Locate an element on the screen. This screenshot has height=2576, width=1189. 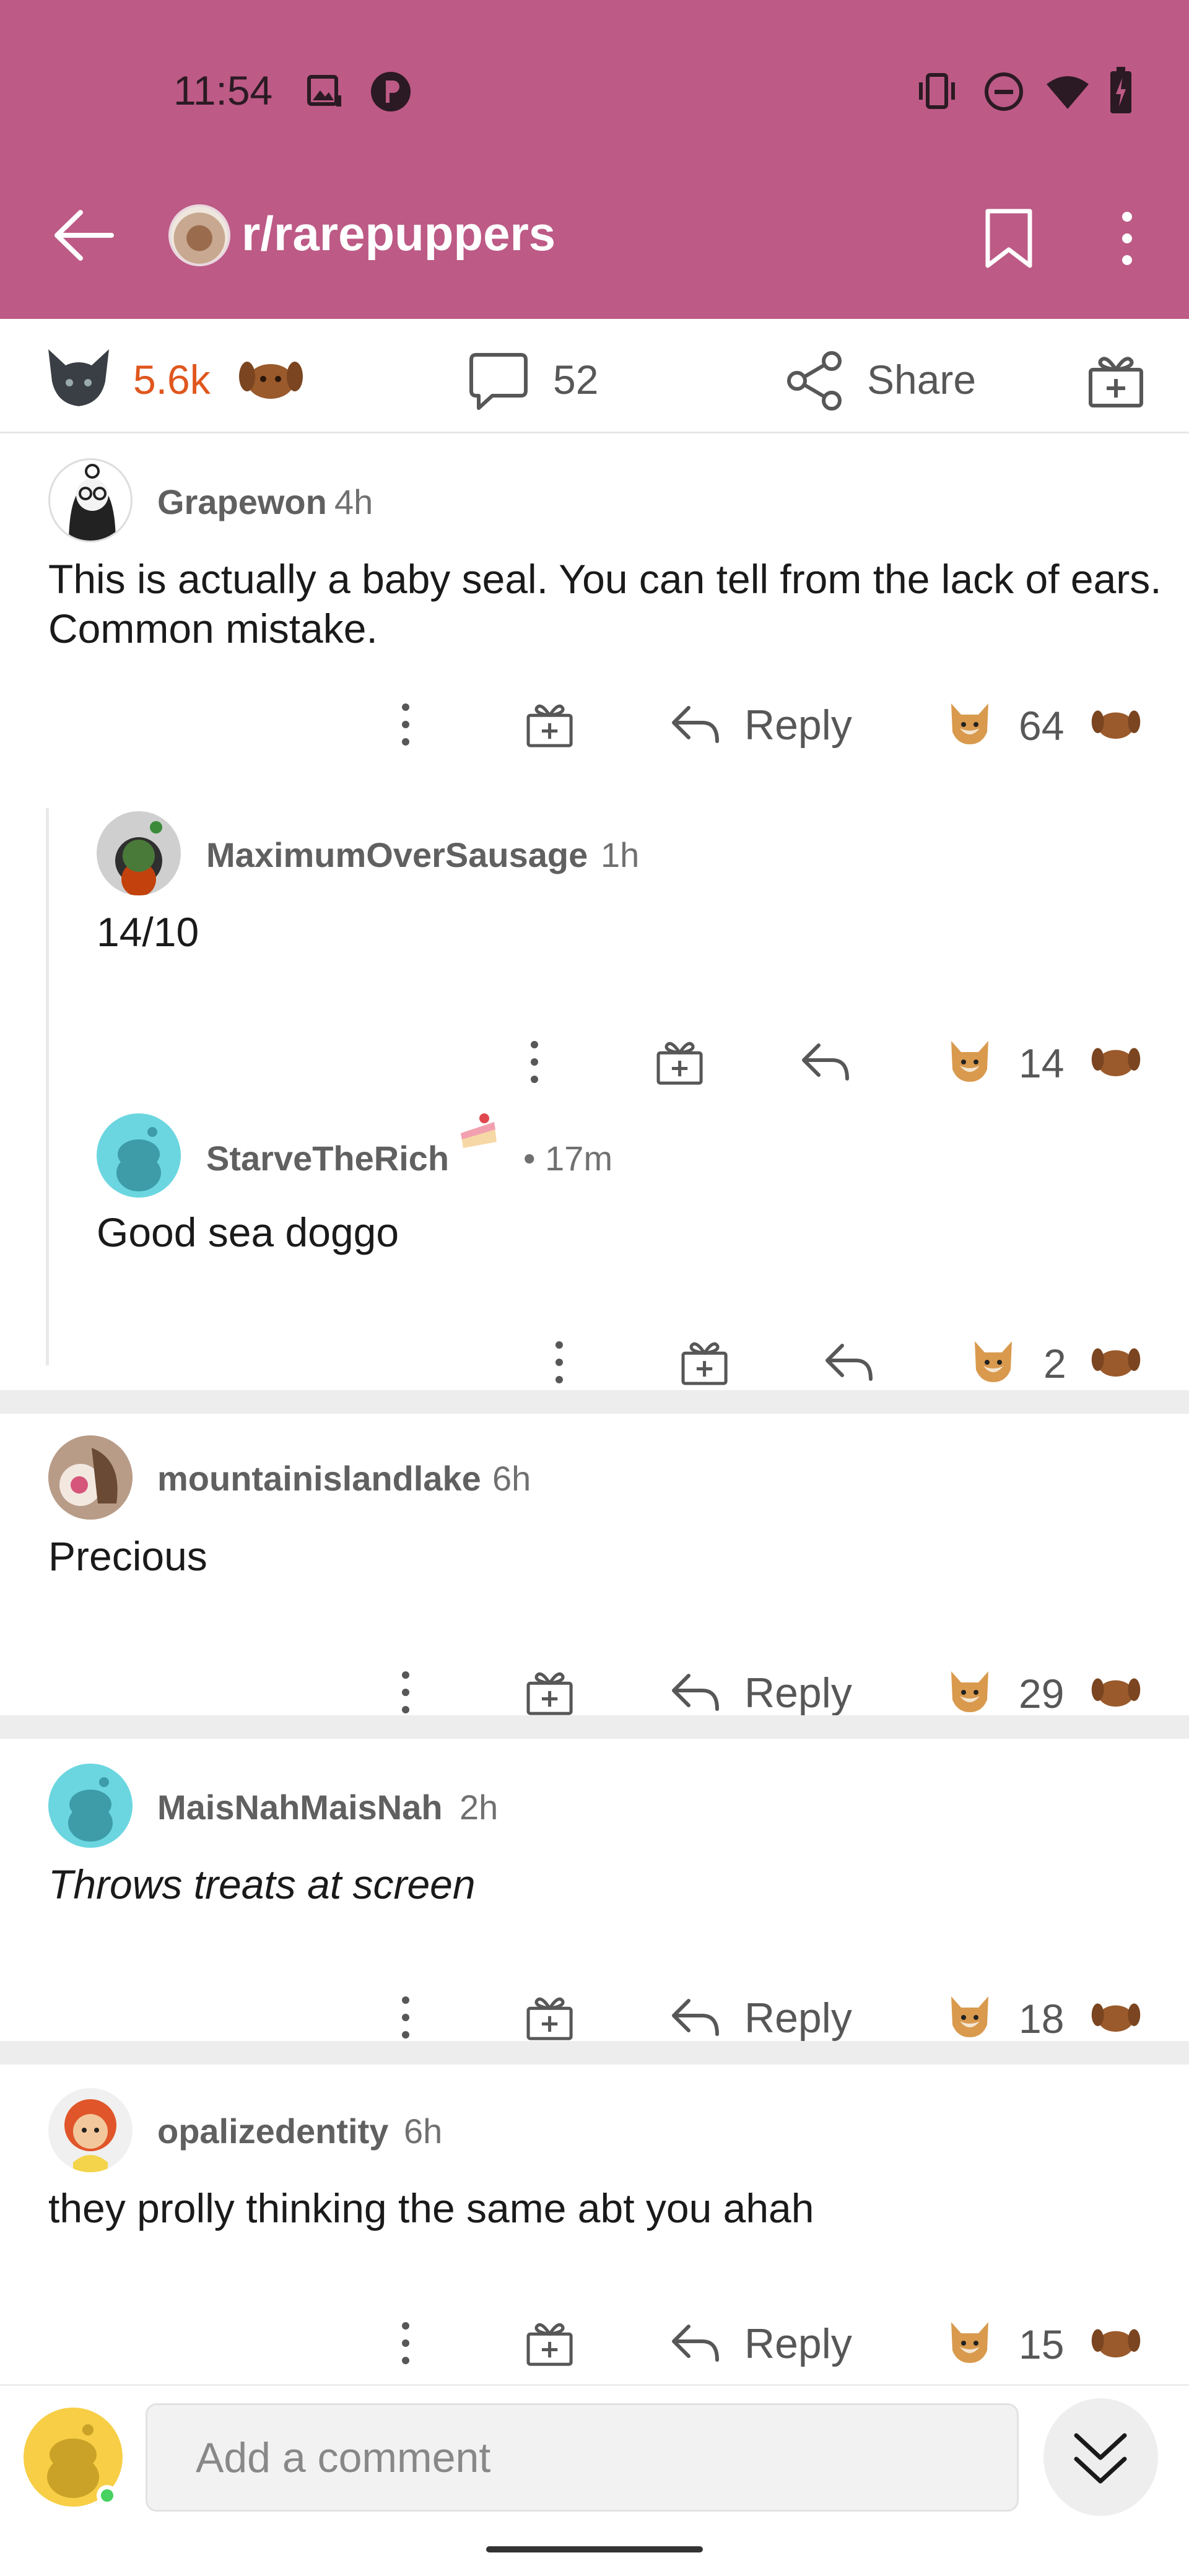
comment-author: Grapewon is located at coordinates (242, 502).